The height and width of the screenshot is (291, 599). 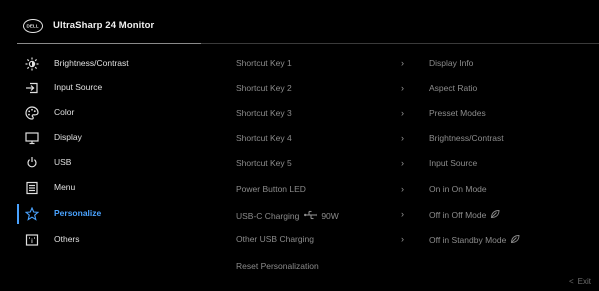 What do you see at coordinates (468, 240) in the screenshot?
I see `option-value: Off in Standby Mode` at bounding box center [468, 240].